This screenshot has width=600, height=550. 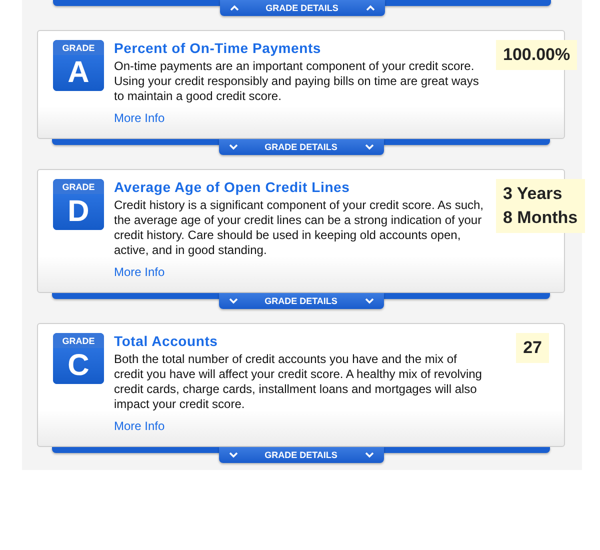 What do you see at coordinates (166, 341) in the screenshot?
I see `factor-title: Total Accounts` at bounding box center [166, 341].